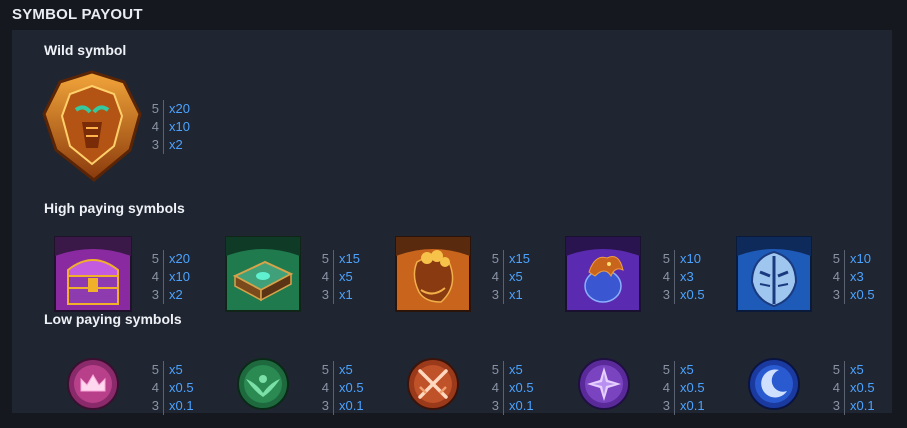  What do you see at coordinates (263, 274) in the screenshot?
I see `spellbook-icon` at bounding box center [263, 274].